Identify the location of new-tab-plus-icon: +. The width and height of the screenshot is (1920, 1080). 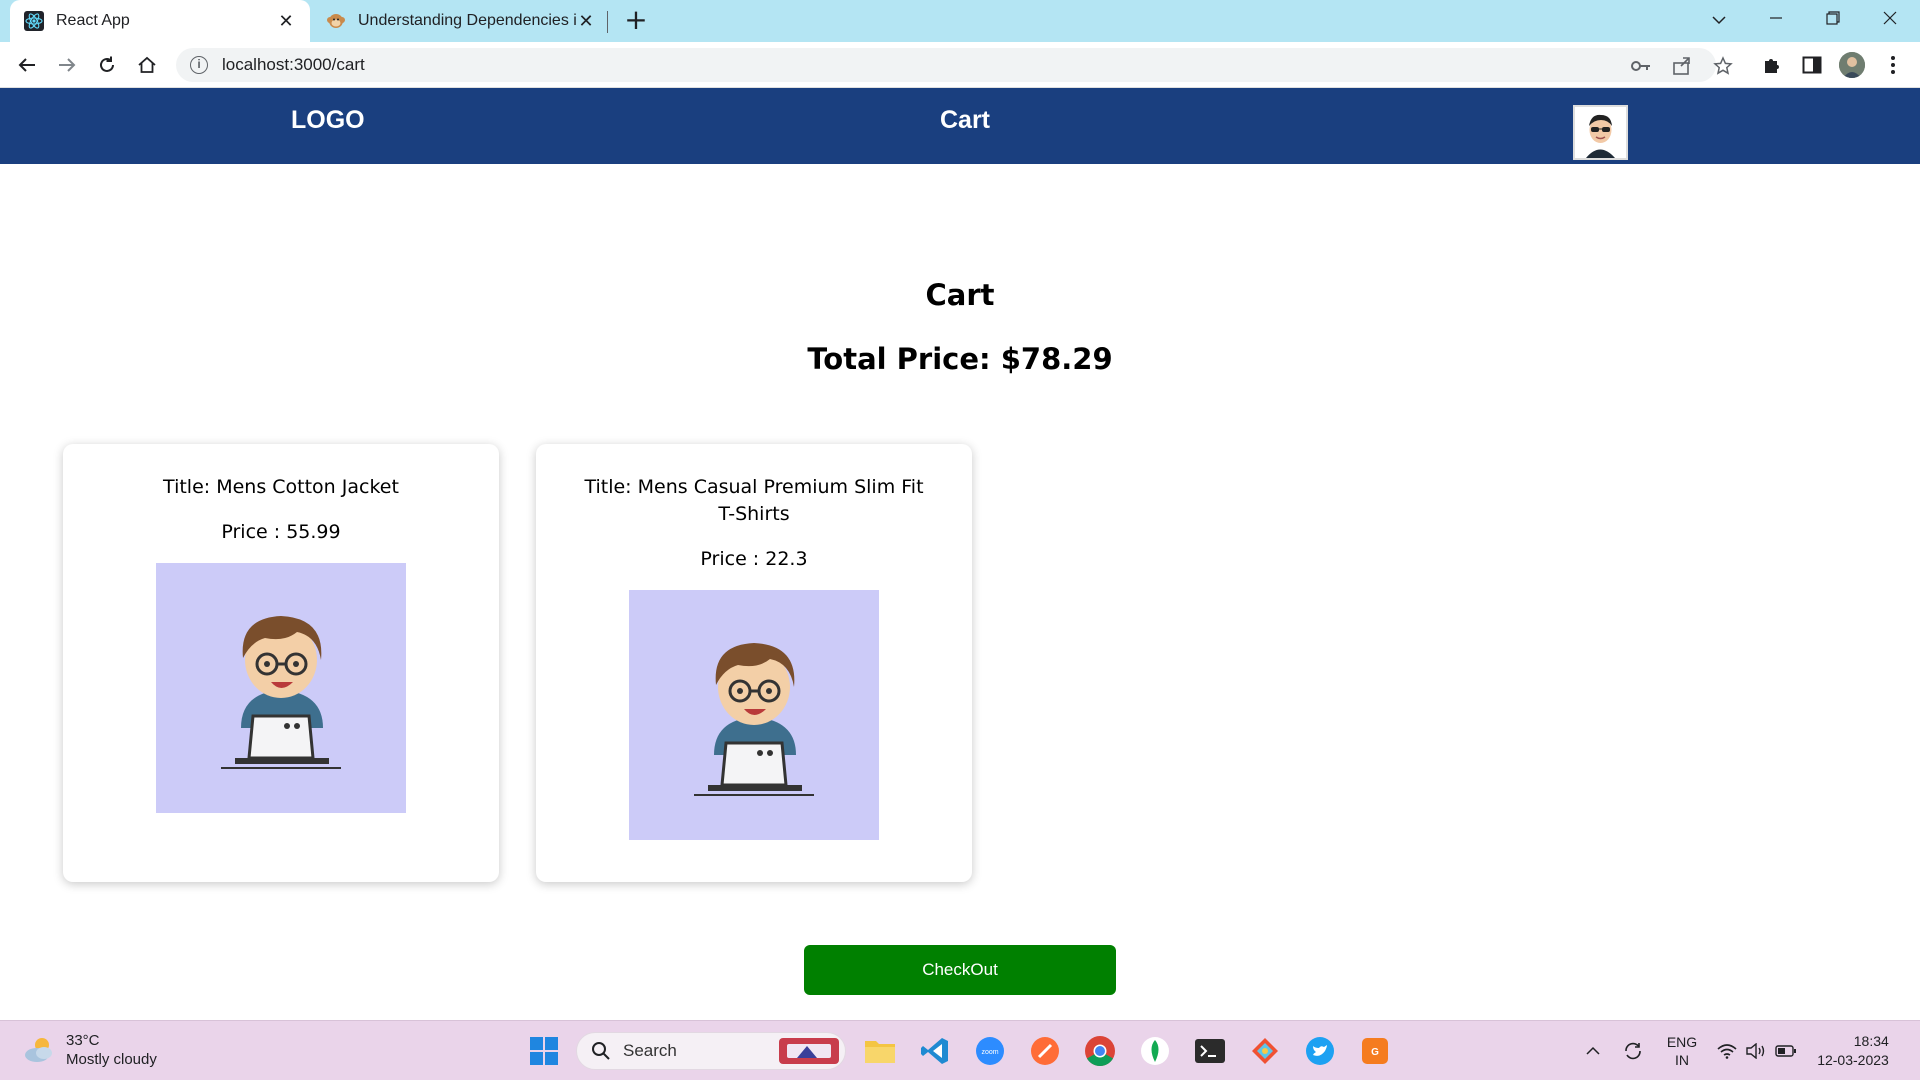
(636, 20).